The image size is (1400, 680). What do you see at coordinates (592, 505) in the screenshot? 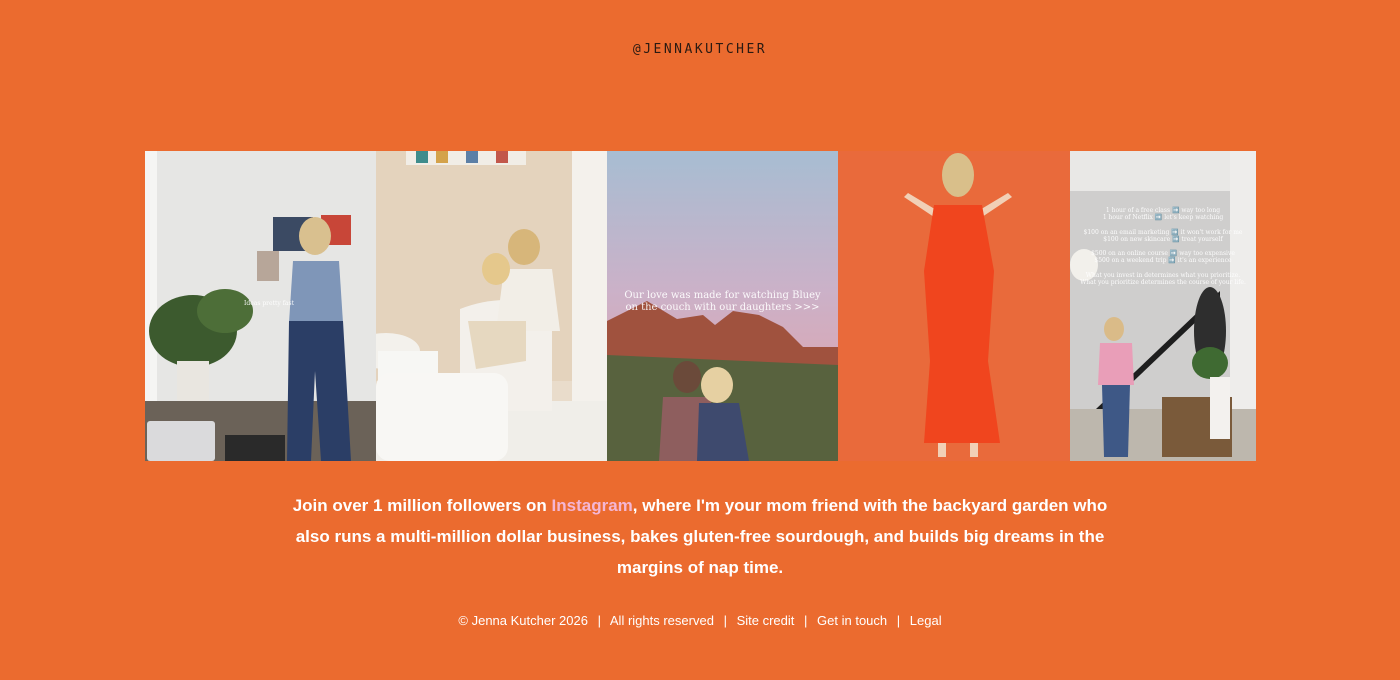
I see `instagram-link: Instagram` at bounding box center [592, 505].